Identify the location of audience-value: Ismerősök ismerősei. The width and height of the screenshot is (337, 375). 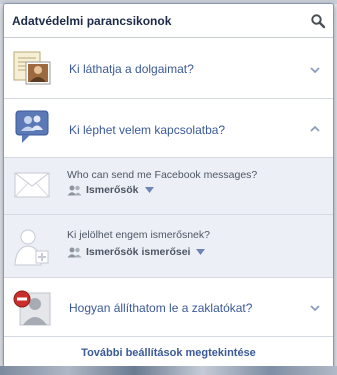
(138, 252).